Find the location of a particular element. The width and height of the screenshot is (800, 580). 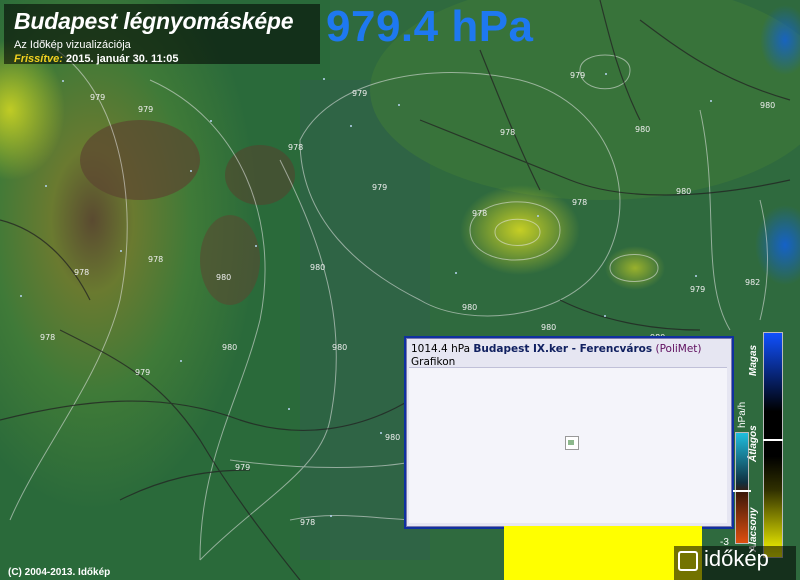

broken-image-icon is located at coordinates (572, 443).